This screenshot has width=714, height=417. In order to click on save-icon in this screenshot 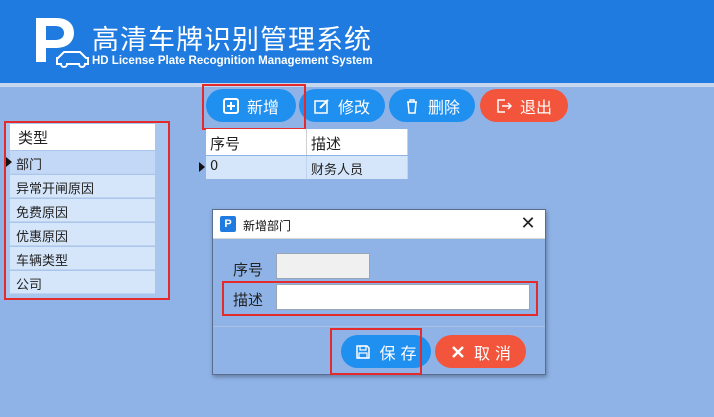, I will do `click(363, 351)`.